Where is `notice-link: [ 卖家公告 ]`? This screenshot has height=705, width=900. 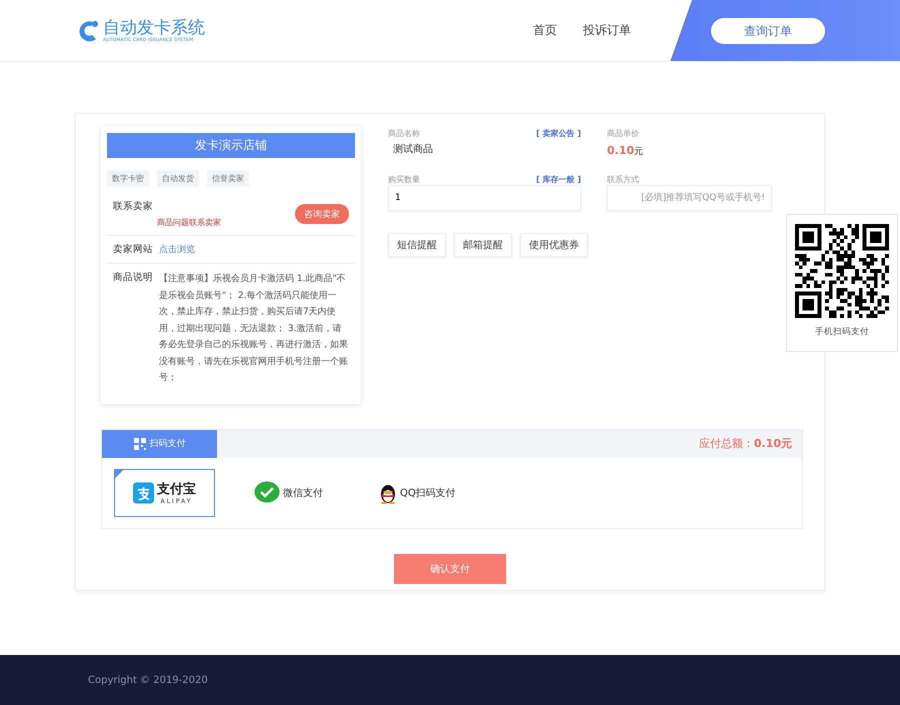
notice-link: [ 卖家公告 ] is located at coordinates (558, 133).